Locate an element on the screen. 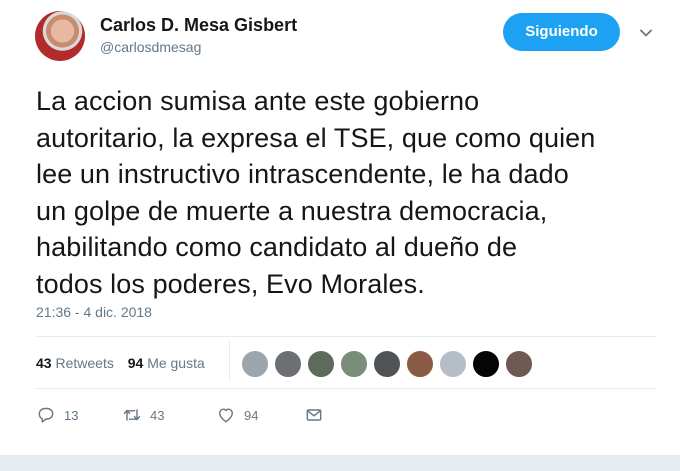  retweets-stat-label: Retweets is located at coordinates (84, 363).